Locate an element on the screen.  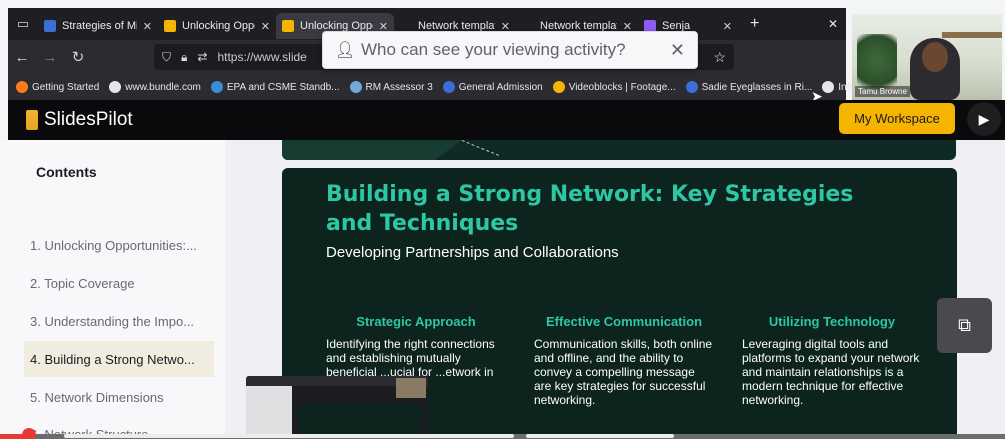
my-workspace-button: My Workspace is located at coordinates (897, 118).